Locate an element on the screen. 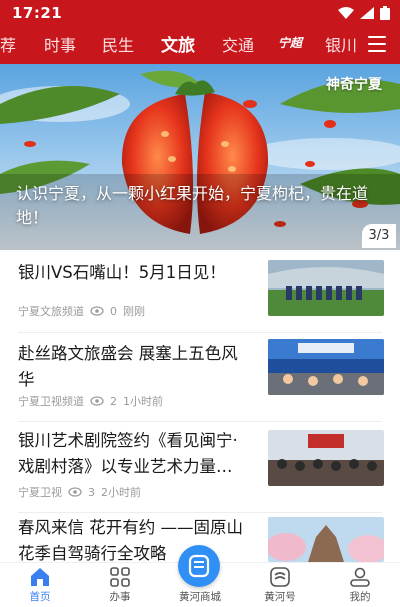 The width and height of the screenshot is (400, 607). news-meta: 宁夏卫视 3 2小时前 is located at coordinates (79, 492).